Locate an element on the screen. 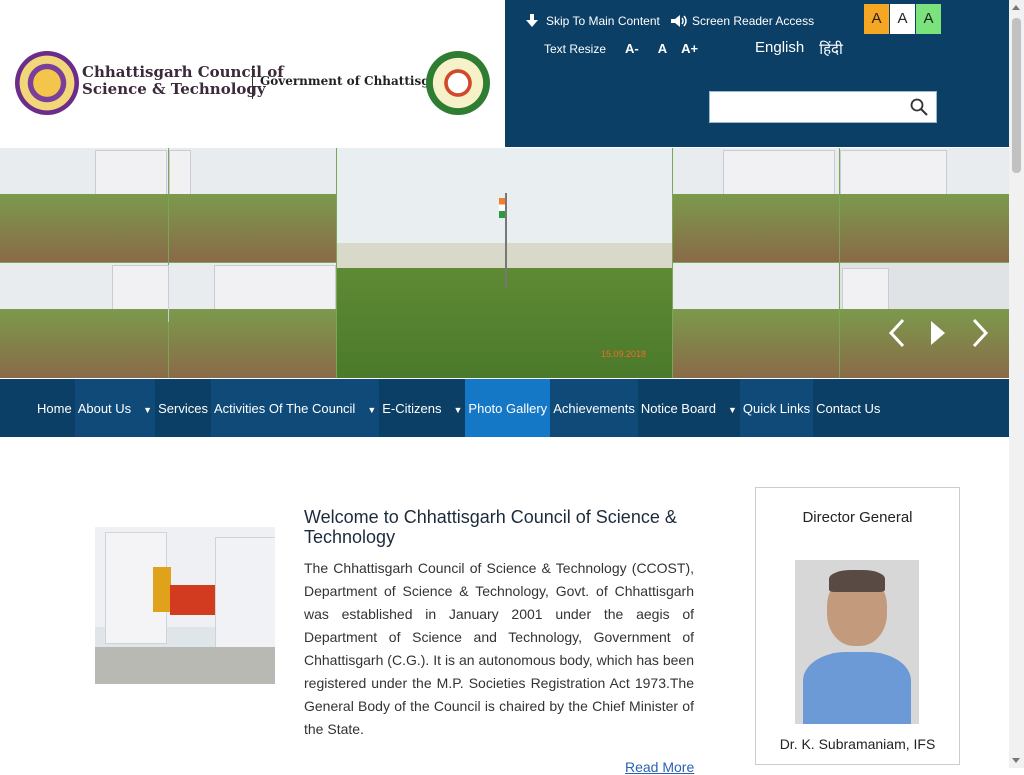 The image size is (1024, 775). text-increase-button: A+ is located at coordinates (689, 48).